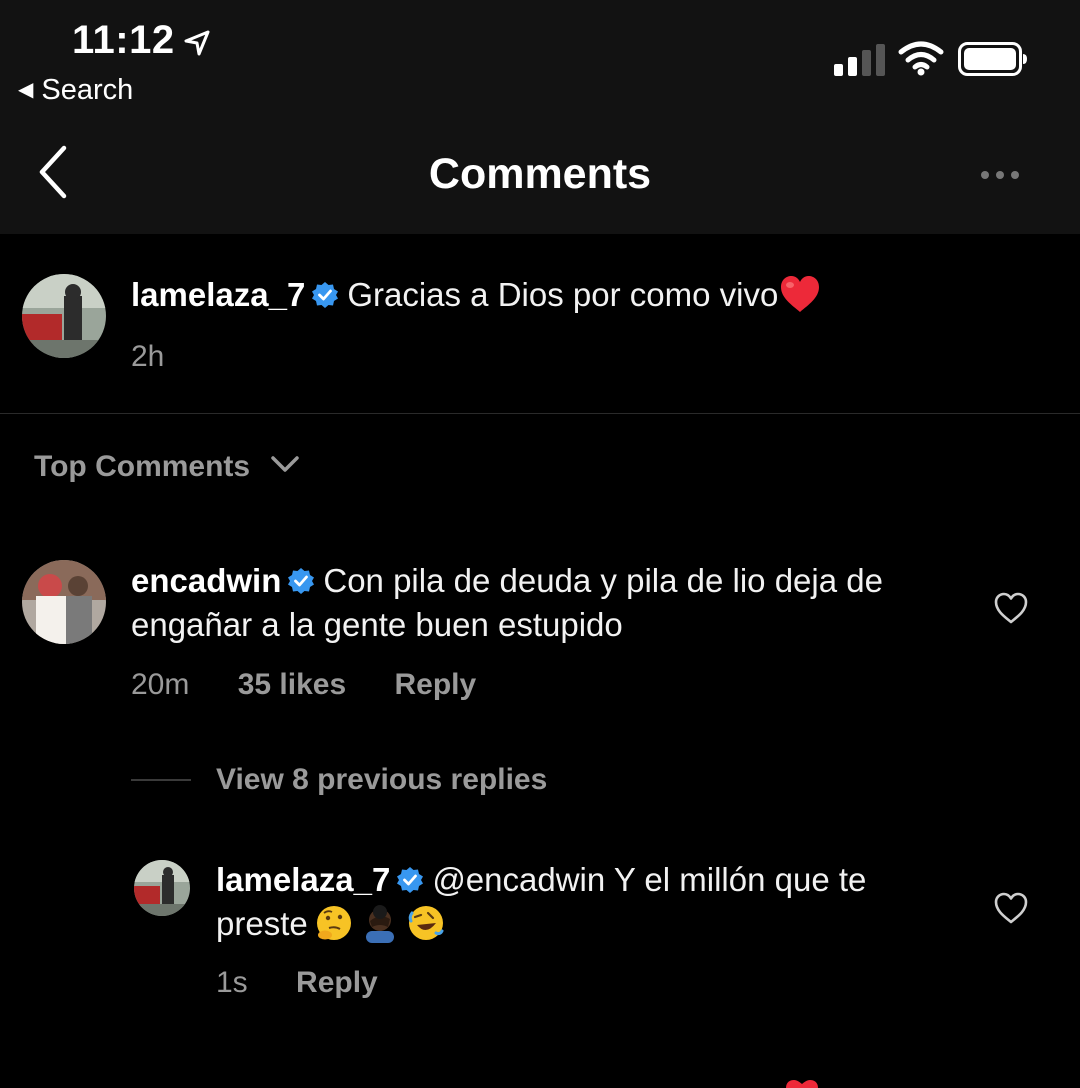  Describe the element at coordinates (87, 90) in the screenshot. I see `back-app-label: Search` at that location.